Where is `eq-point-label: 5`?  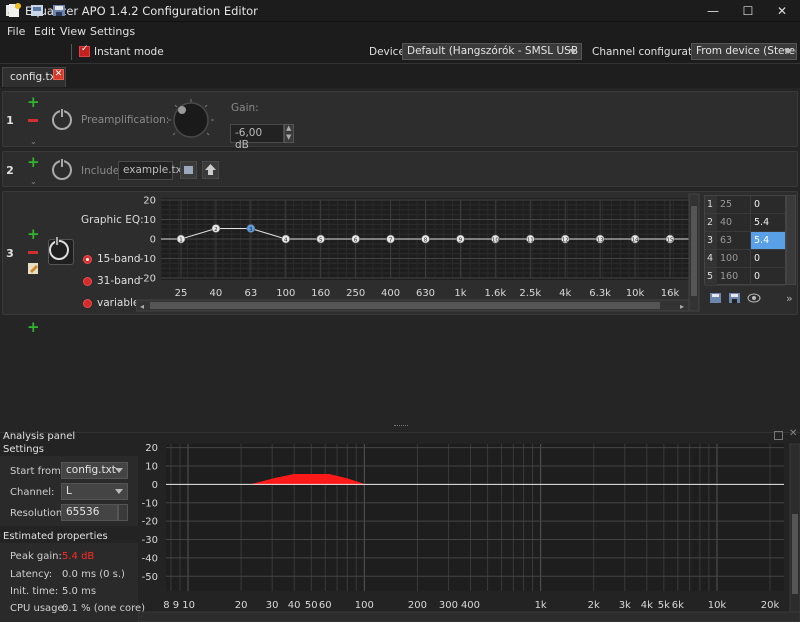
eq-point-label: 5 is located at coordinates (321, 240).